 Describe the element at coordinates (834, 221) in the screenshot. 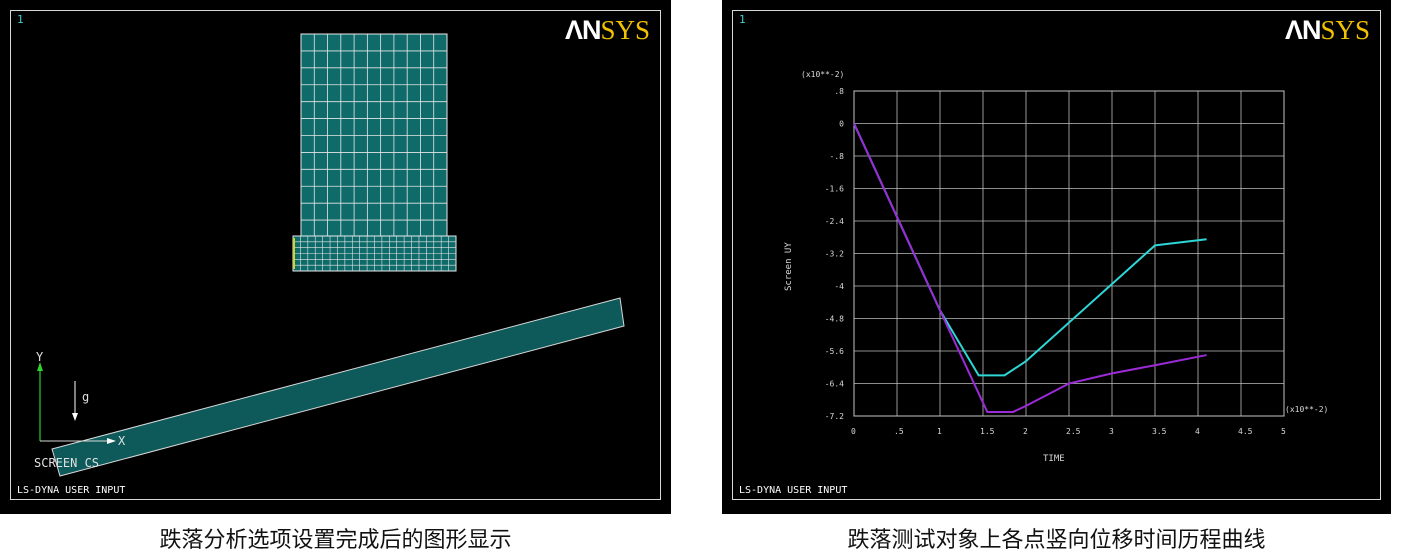

I see `y-tick-label: -2.4` at that location.